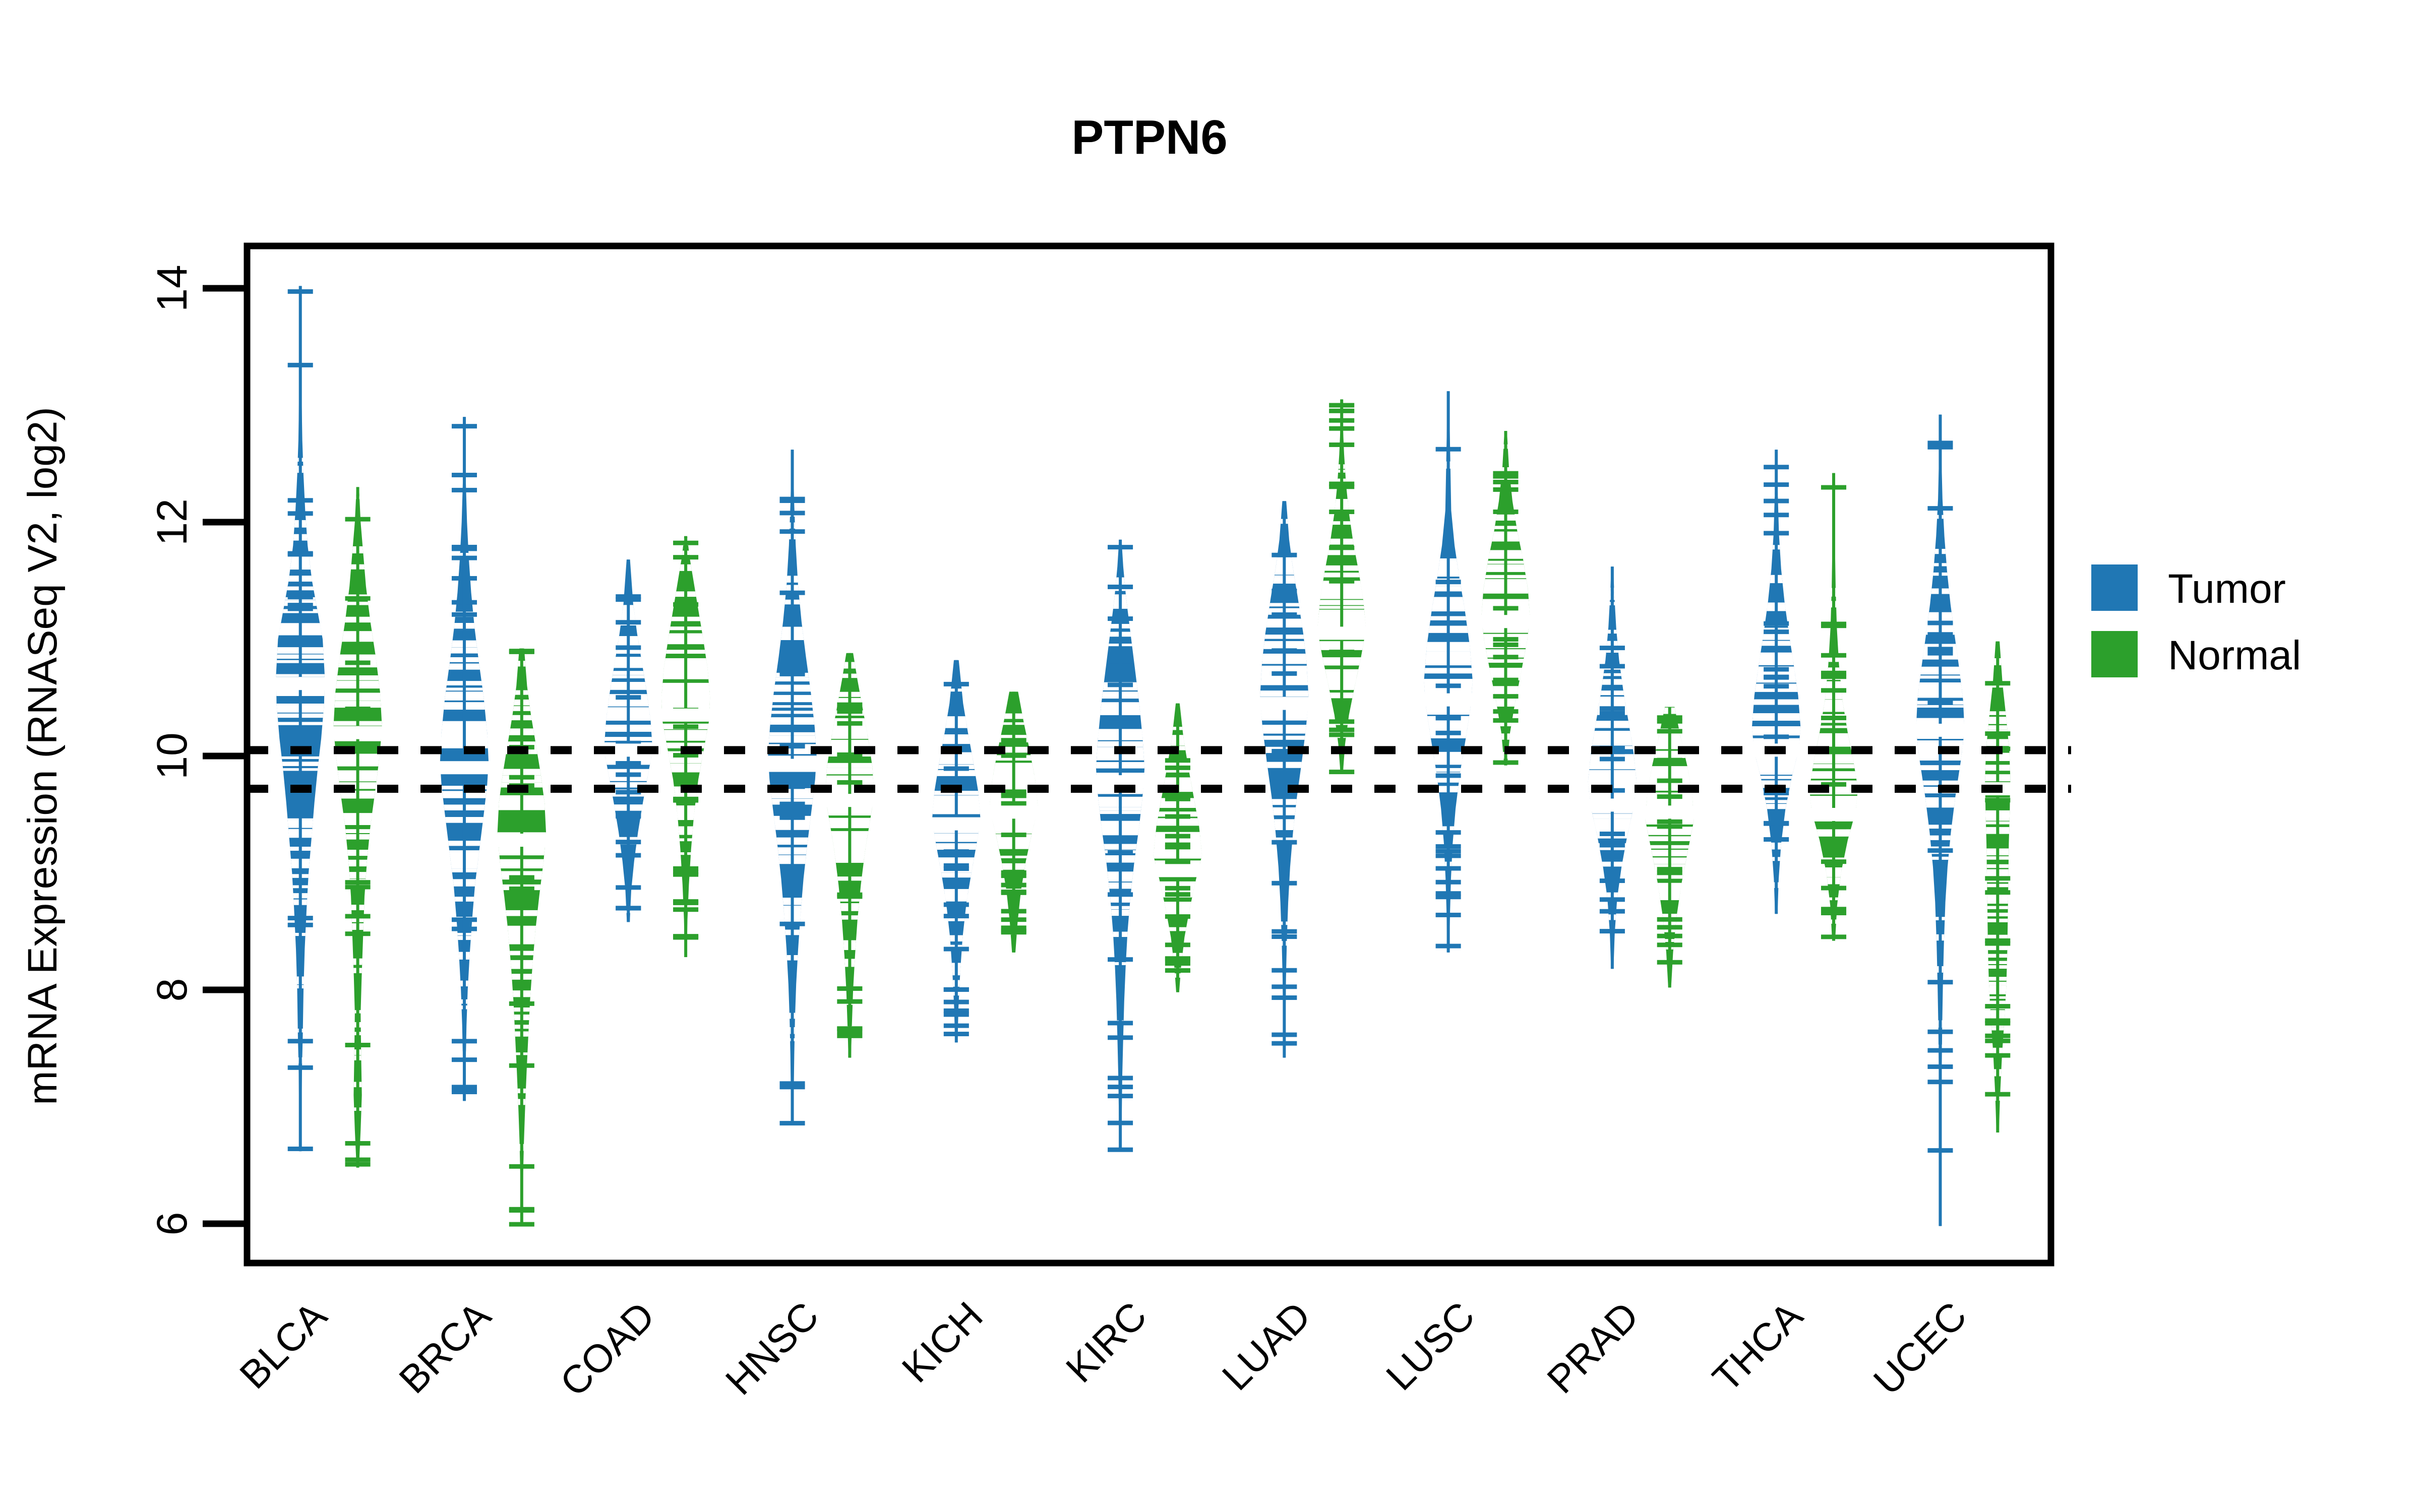  What do you see at coordinates (172, 1224) in the screenshot?
I see `y-tick-label: 6` at bounding box center [172, 1224].